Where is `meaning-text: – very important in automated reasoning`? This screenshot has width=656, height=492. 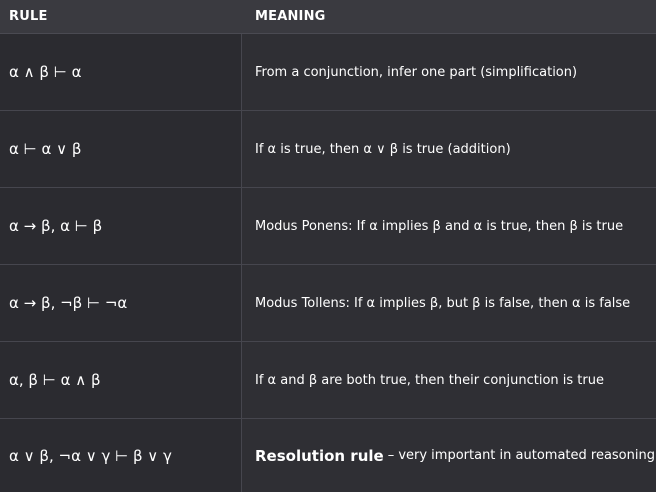
meaning-text: – very important in automated reasoning is located at coordinates (521, 455).